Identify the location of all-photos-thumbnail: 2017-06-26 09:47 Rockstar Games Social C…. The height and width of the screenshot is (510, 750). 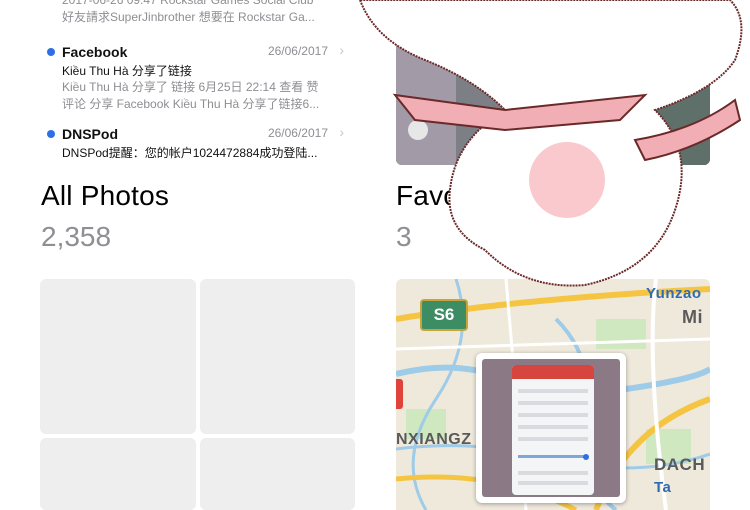
(198, 82).